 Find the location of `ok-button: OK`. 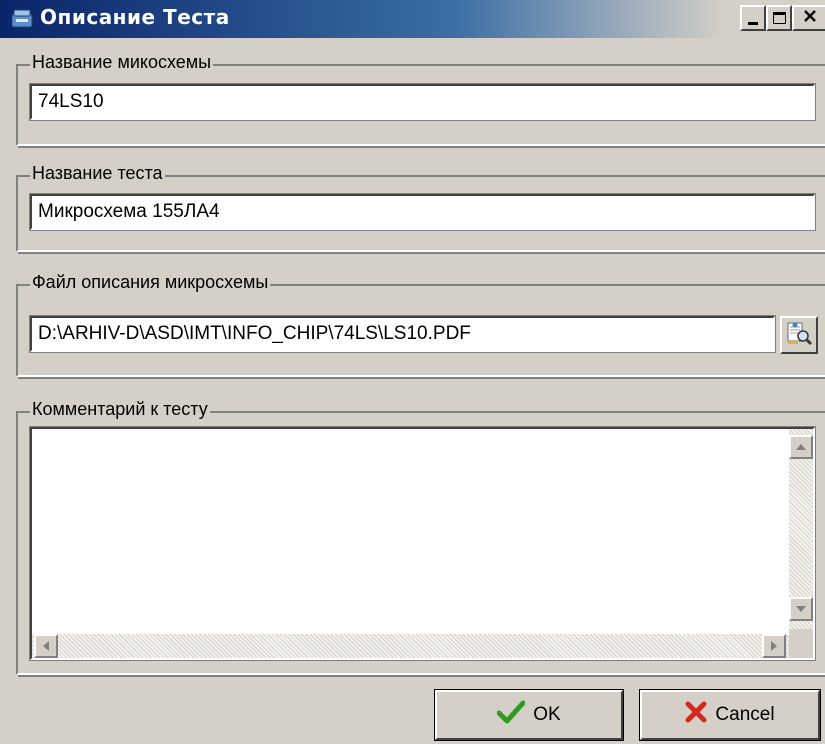

ok-button: OK is located at coordinates (529, 715).